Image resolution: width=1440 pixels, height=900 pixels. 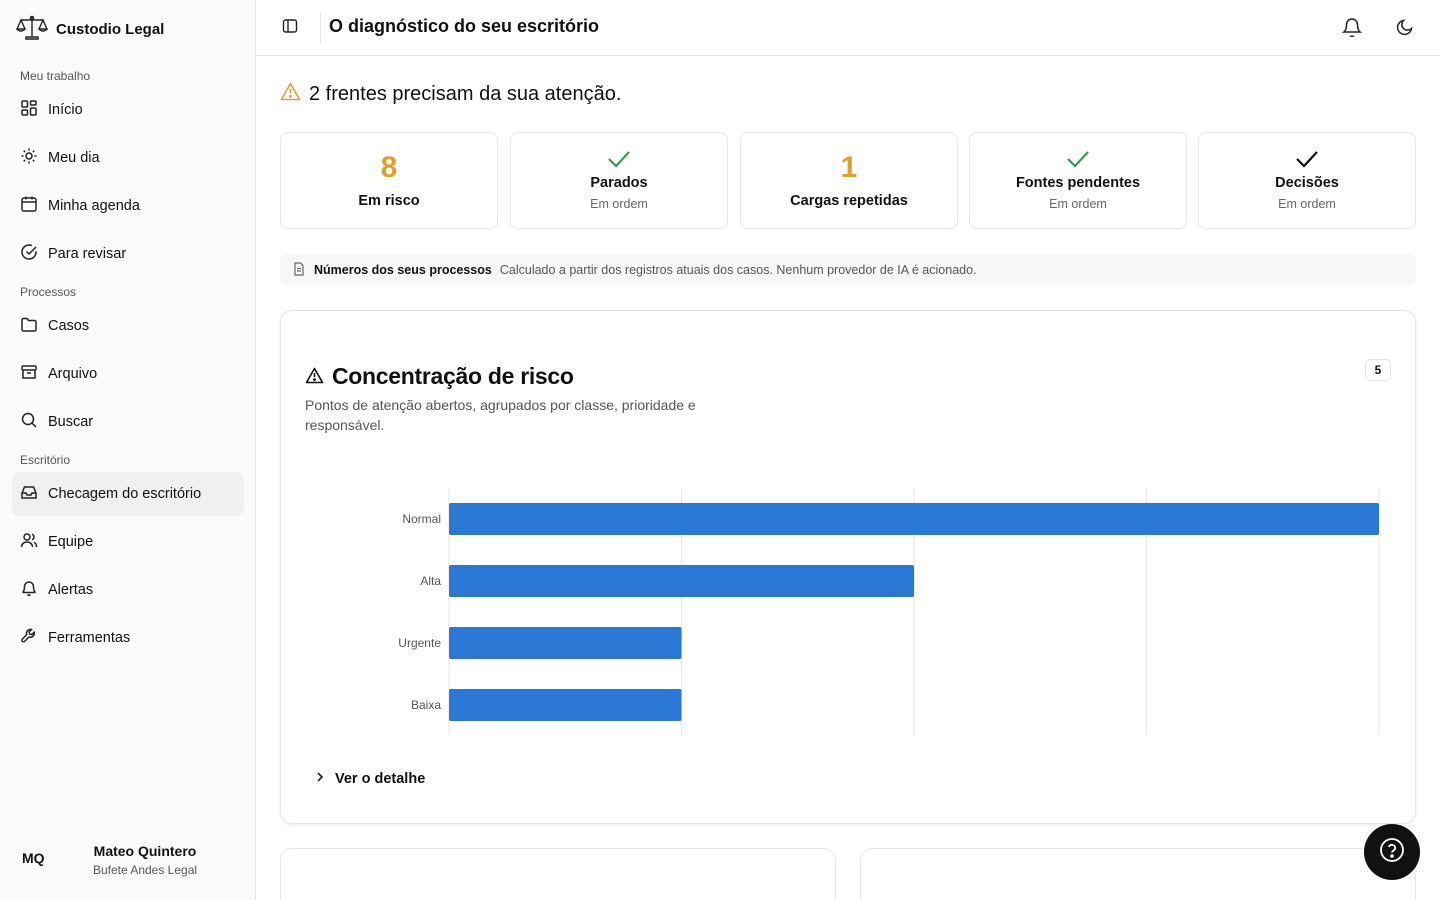 What do you see at coordinates (48, 292) in the screenshot?
I see `section-processos: Processos` at bounding box center [48, 292].